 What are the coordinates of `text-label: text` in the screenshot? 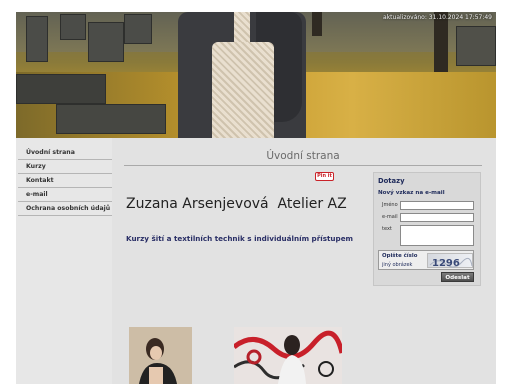 It's located at (387, 229).